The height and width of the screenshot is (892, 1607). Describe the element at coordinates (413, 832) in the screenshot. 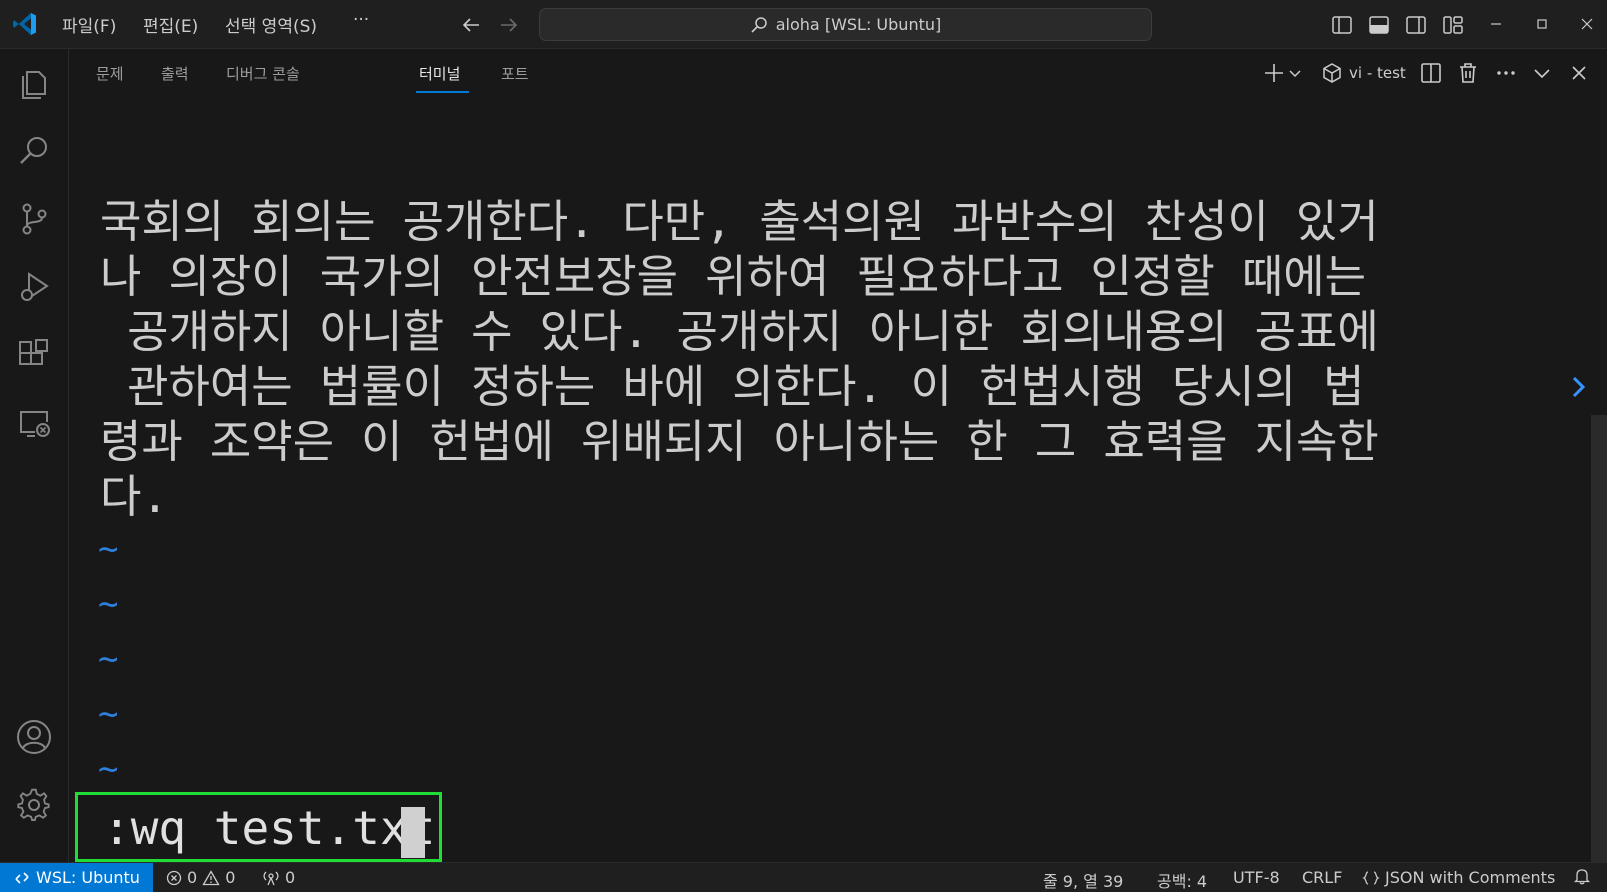

I see `terminal-cursor` at that location.